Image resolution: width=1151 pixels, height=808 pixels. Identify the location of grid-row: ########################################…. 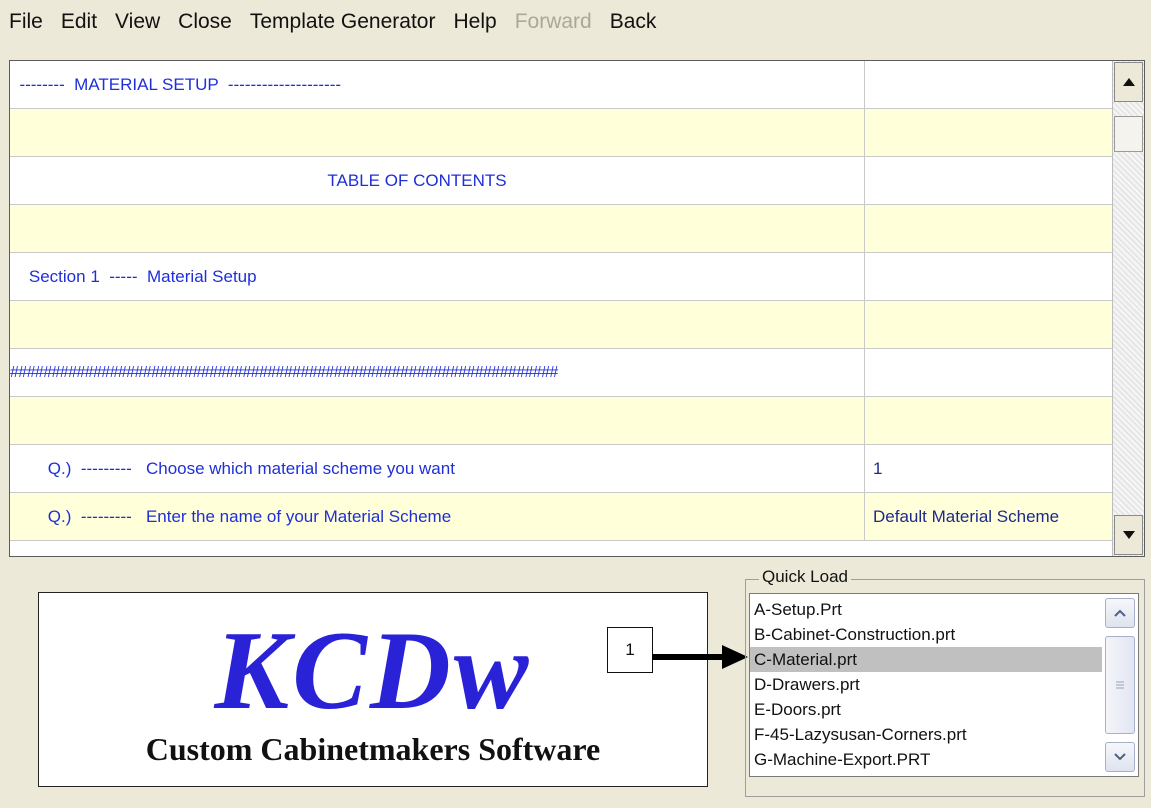
(561, 373).